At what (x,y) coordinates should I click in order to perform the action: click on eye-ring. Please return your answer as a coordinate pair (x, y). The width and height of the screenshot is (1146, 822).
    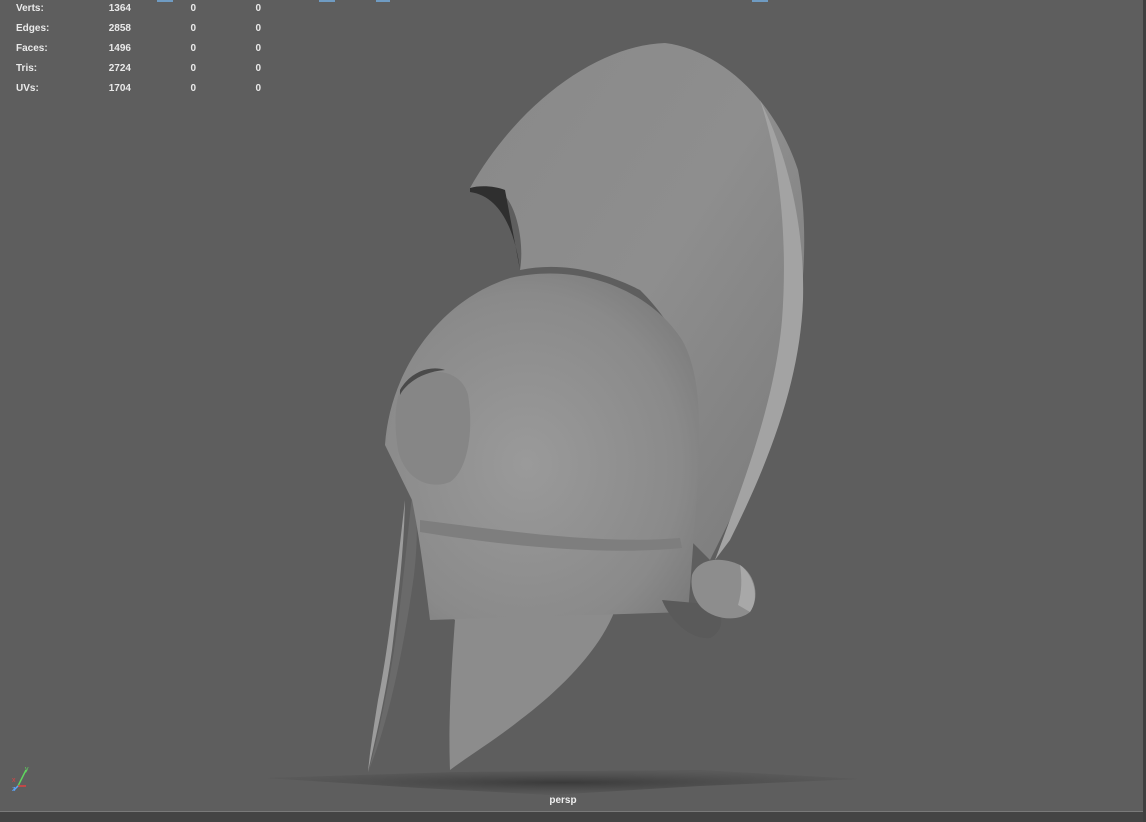
    Looking at the image, I should click on (433, 428).